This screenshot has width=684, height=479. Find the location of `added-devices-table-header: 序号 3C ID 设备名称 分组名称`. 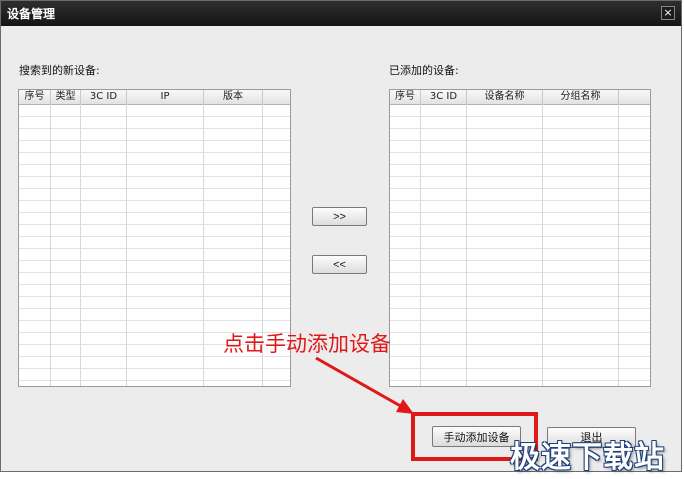

added-devices-table-header: 序号 3C ID 设备名称 分组名称 is located at coordinates (520, 97).